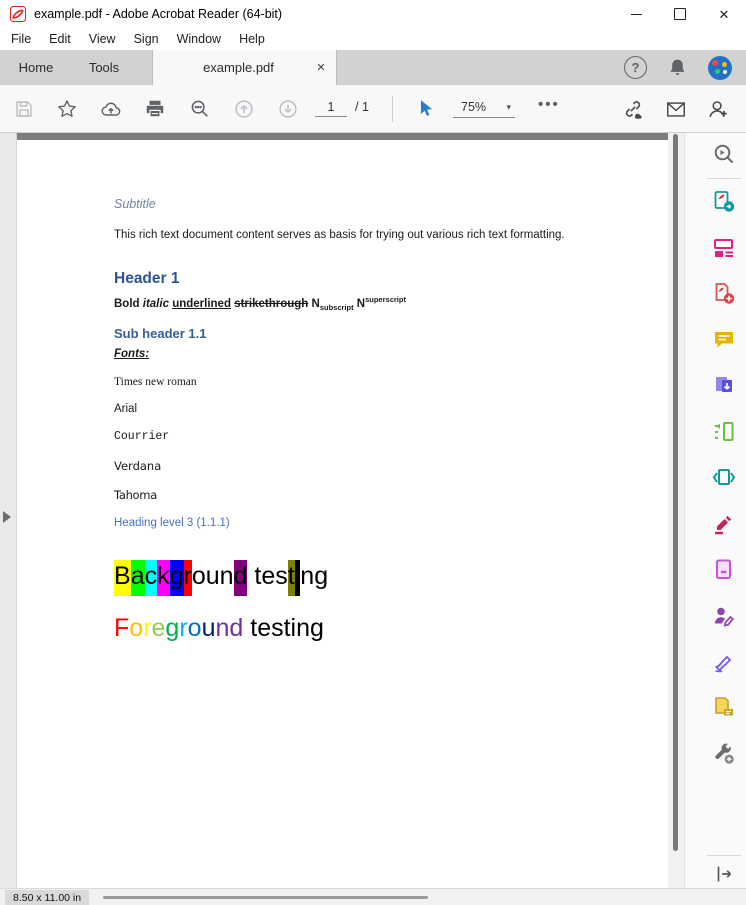  What do you see at coordinates (635, 67) in the screenshot?
I see `help-icon: ?` at bounding box center [635, 67].